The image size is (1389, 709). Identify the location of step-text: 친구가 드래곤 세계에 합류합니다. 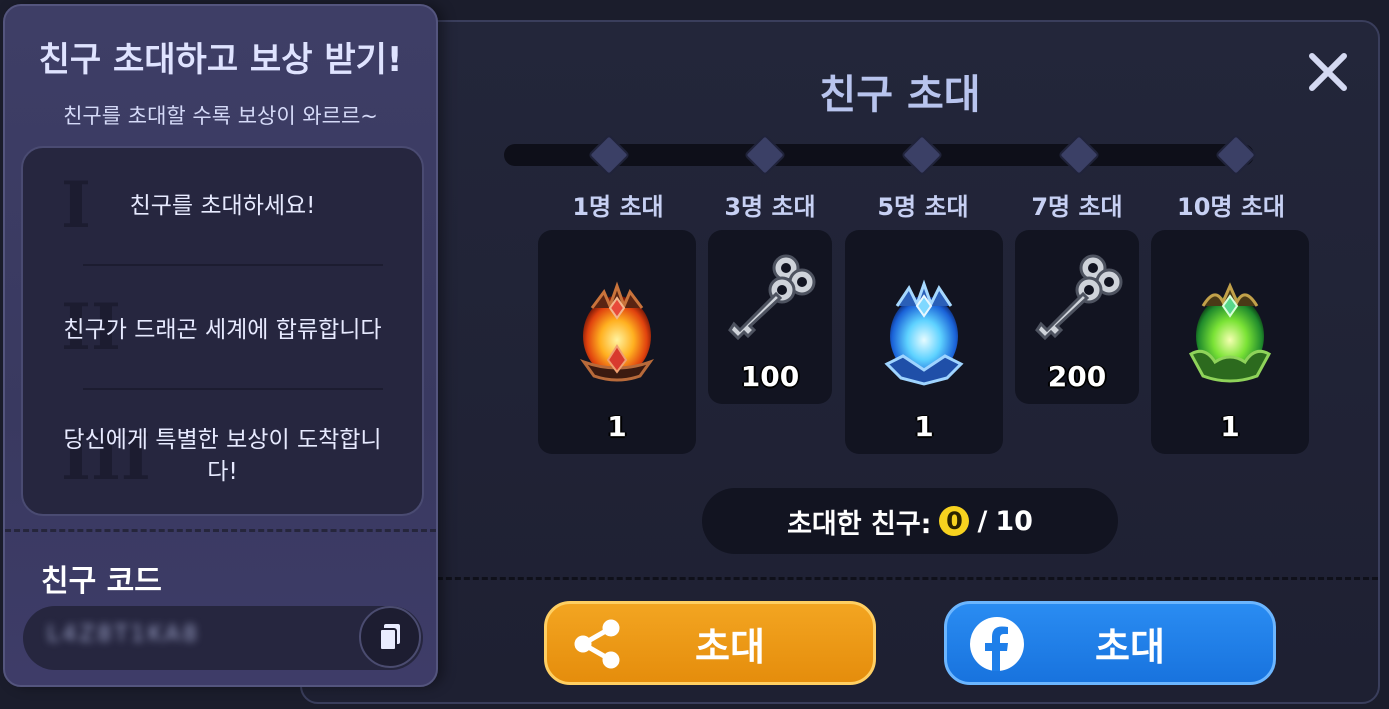
(222, 330).